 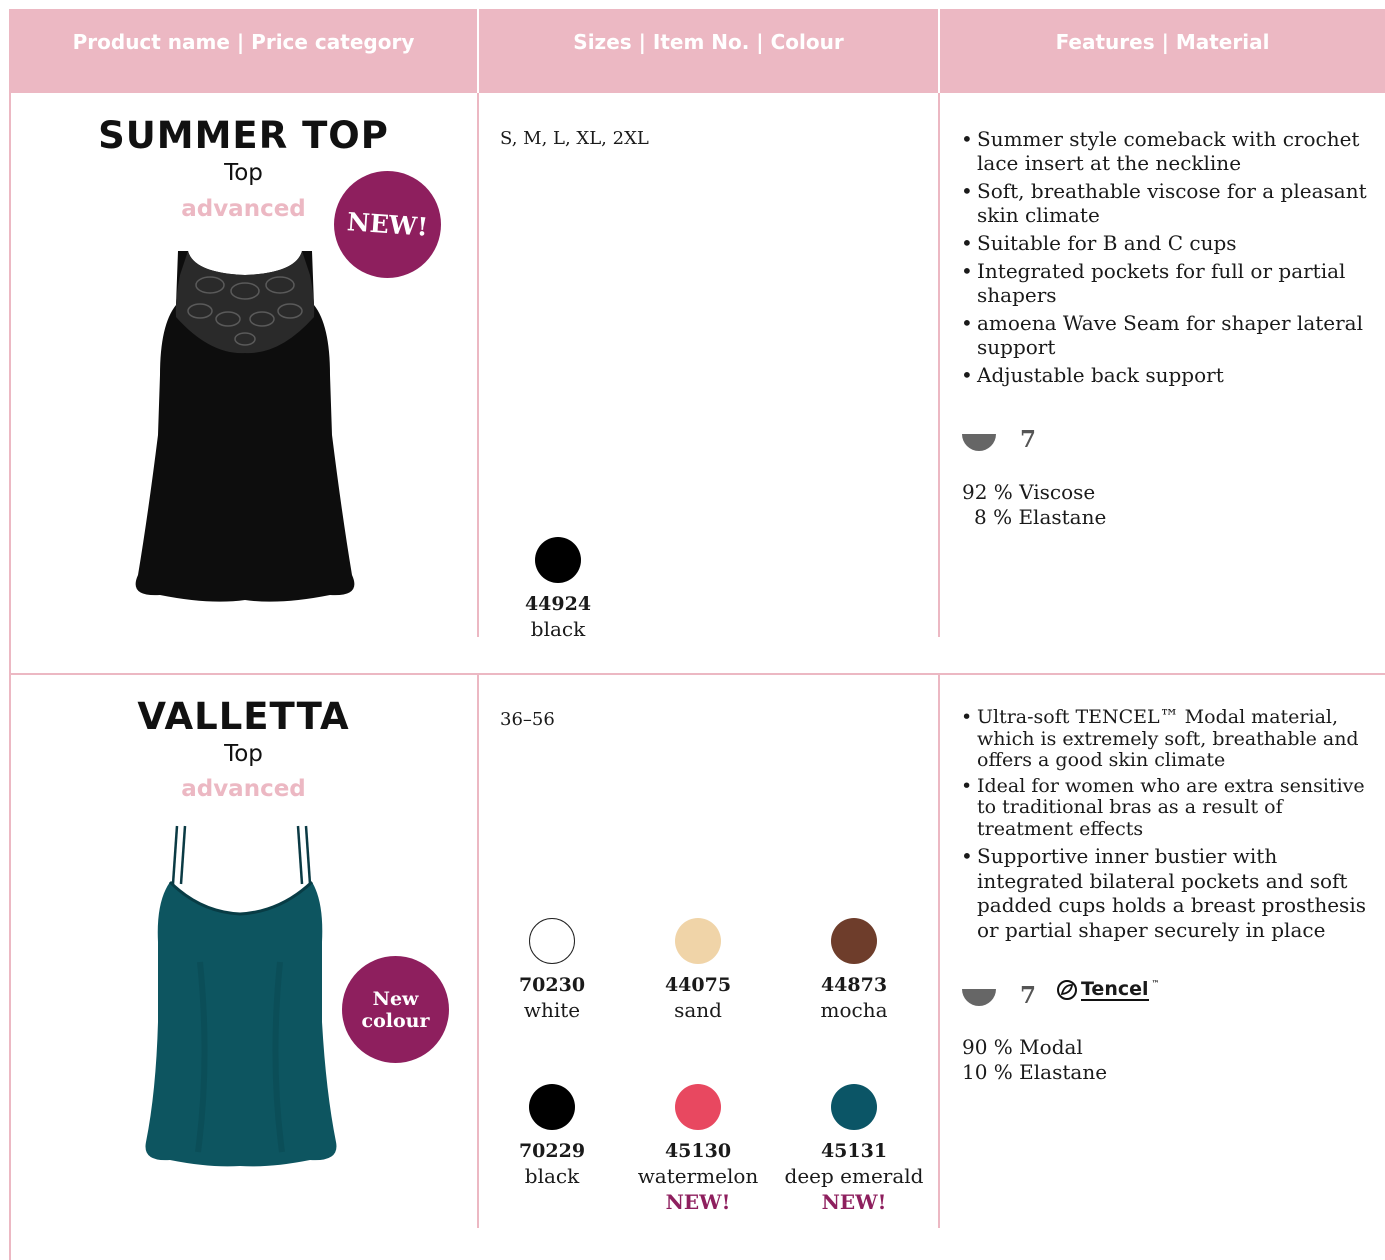 I want to click on colour-swatch: 44873 mocha, so click(x=854, y=970).